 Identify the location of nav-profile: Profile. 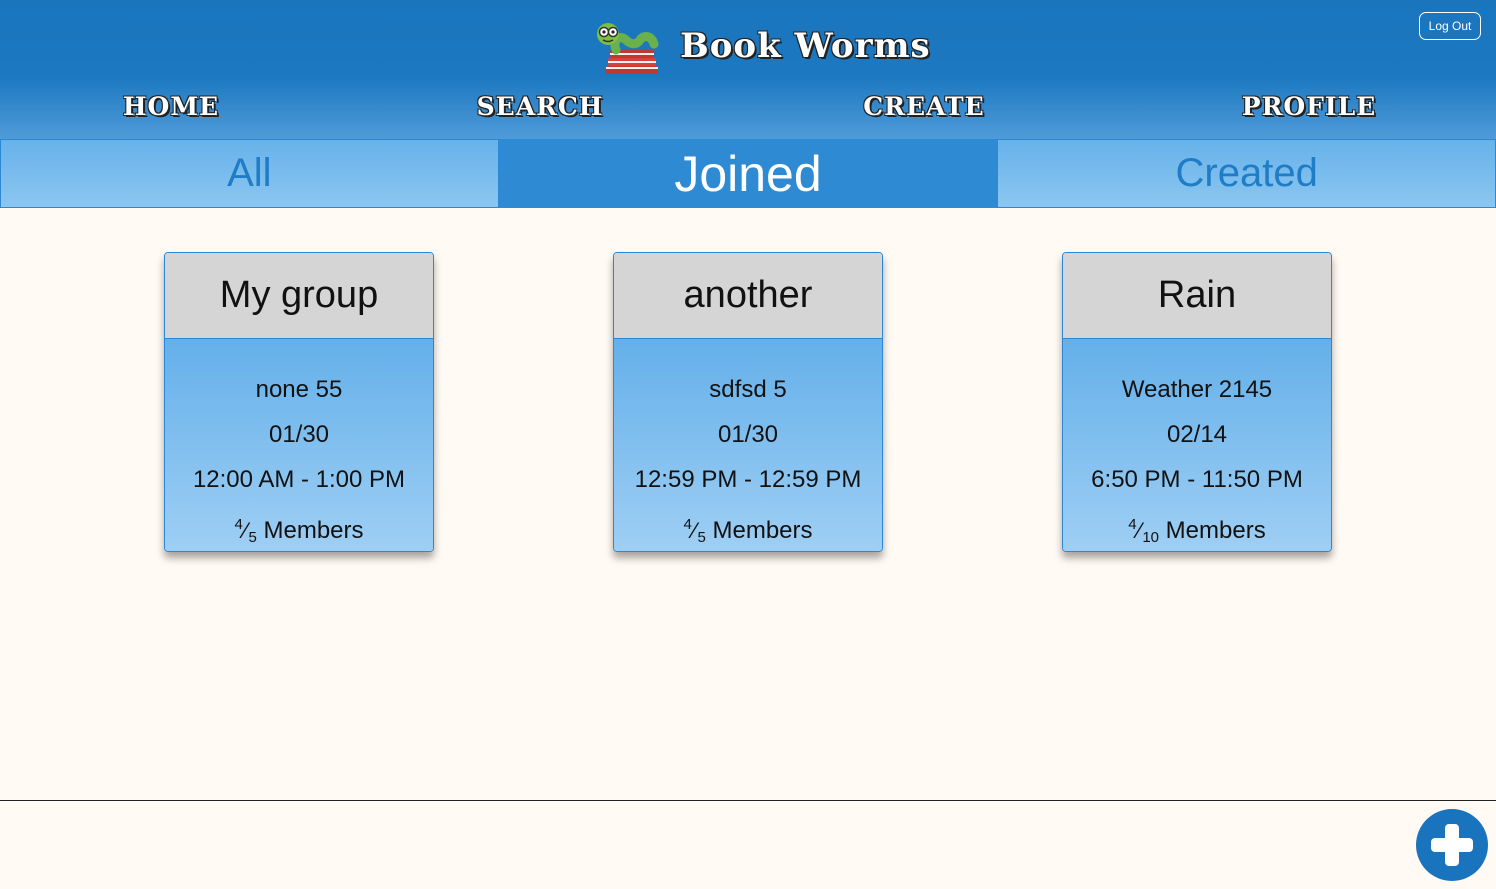
(1309, 106).